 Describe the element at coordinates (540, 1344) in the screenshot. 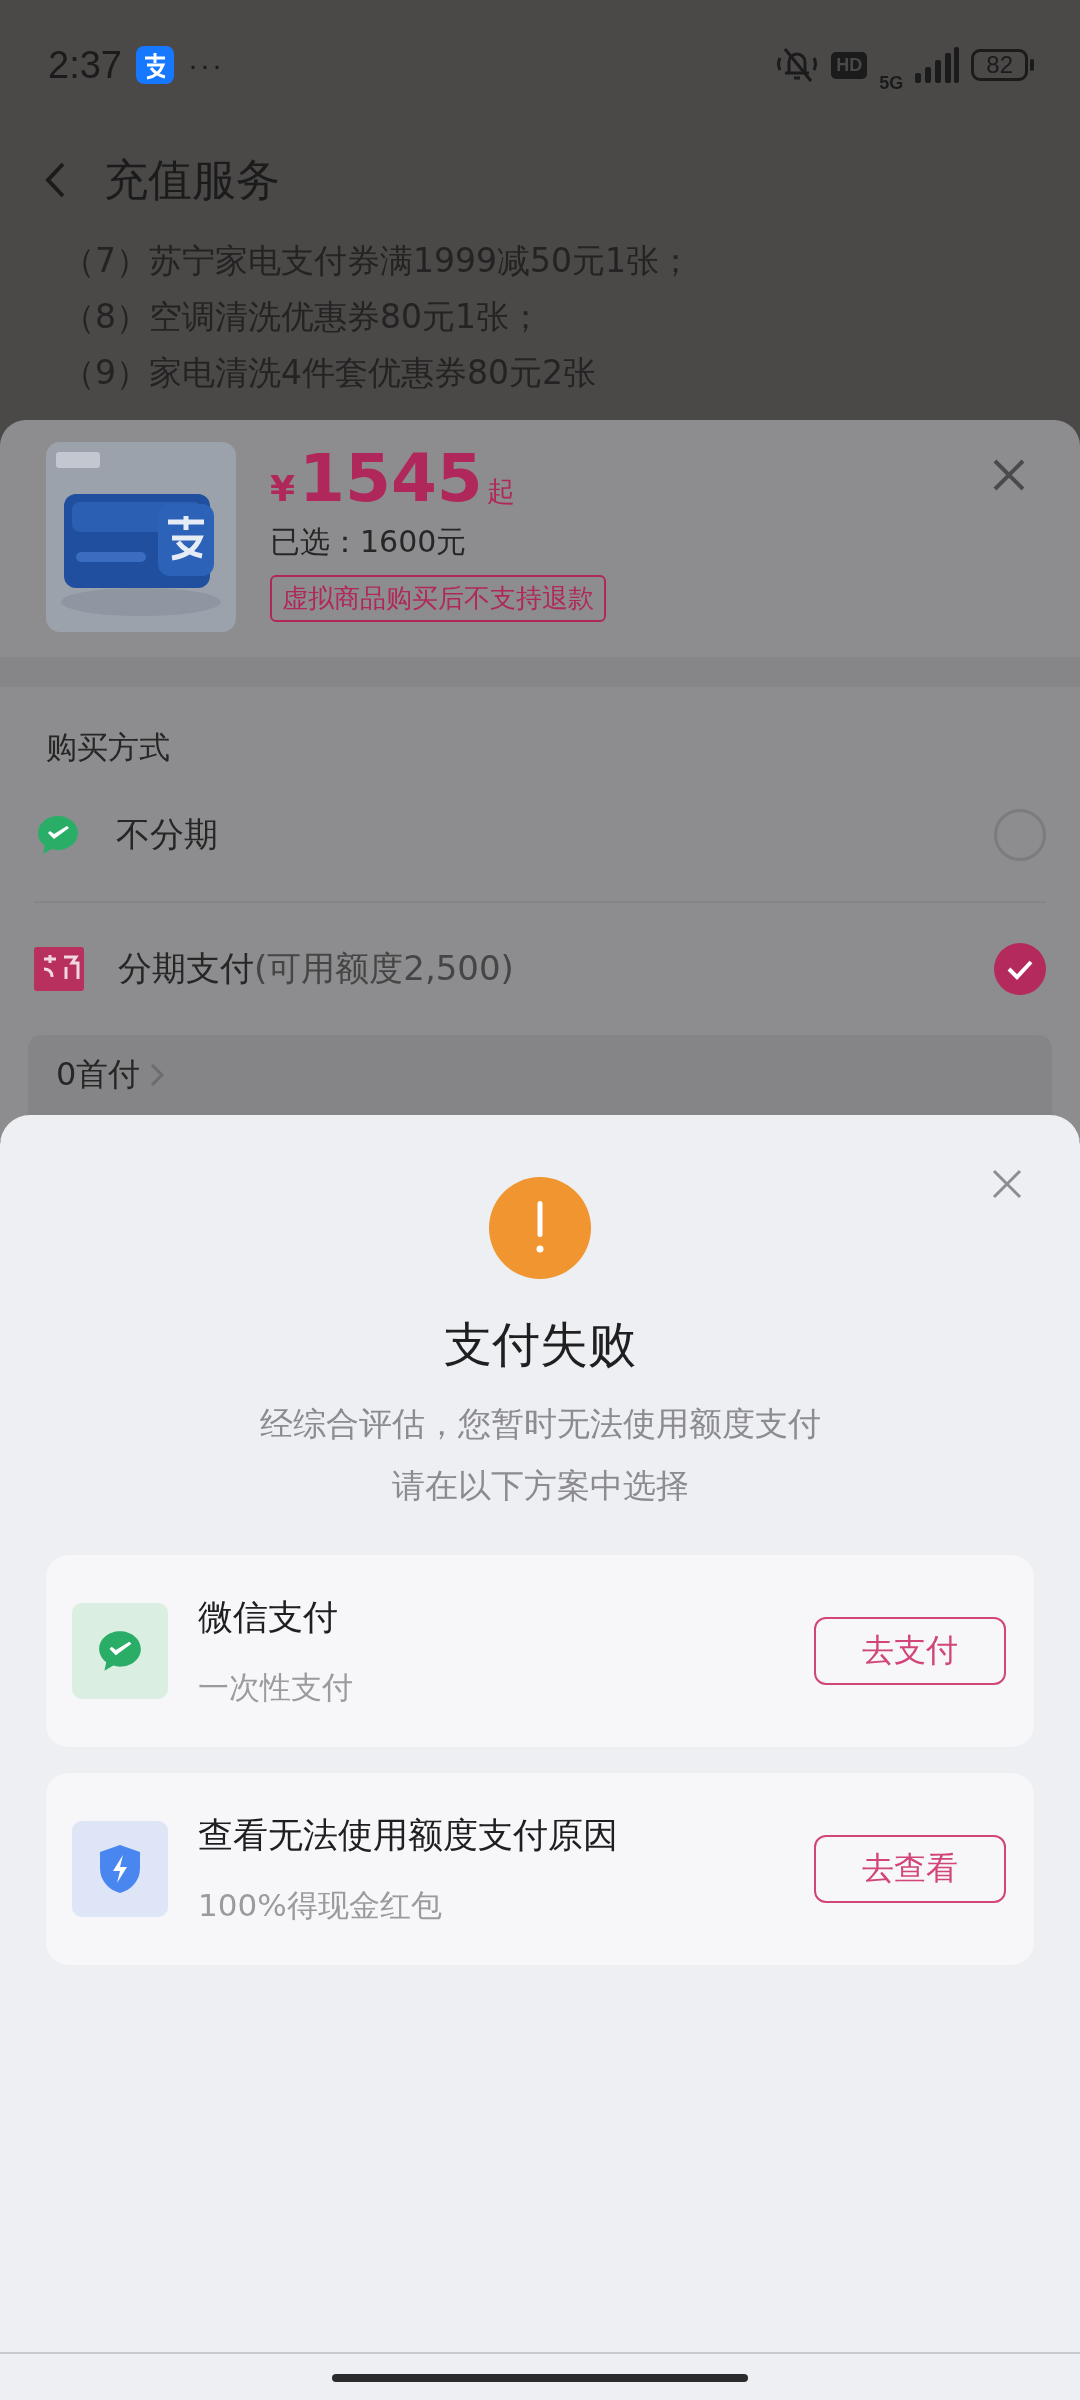

I see `dialog-title: 支付失败` at that location.